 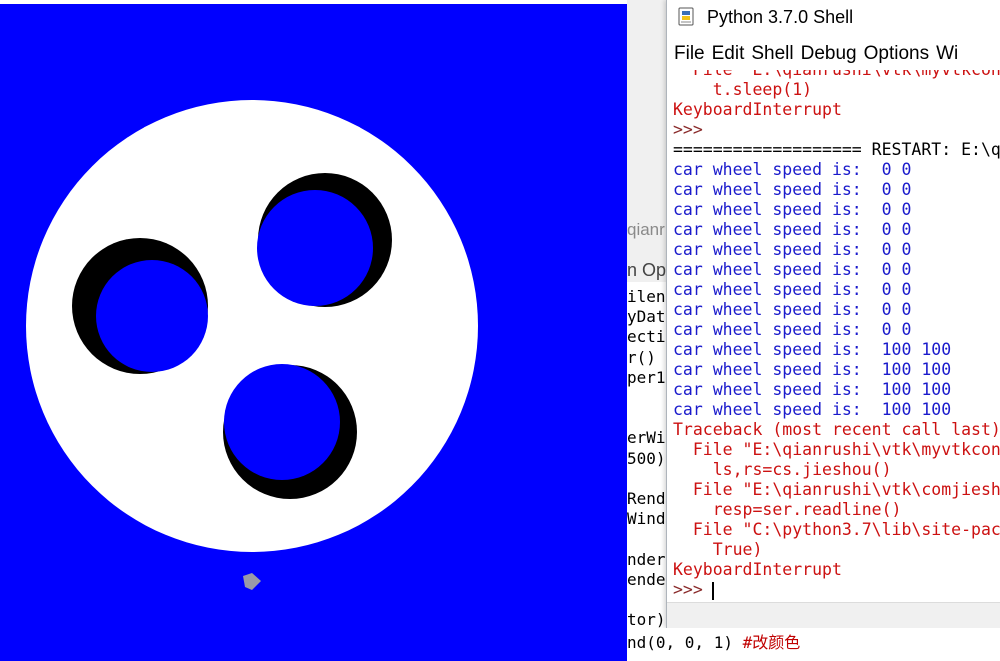 I want to click on editor-code-line: r(), so click(x=641, y=357).